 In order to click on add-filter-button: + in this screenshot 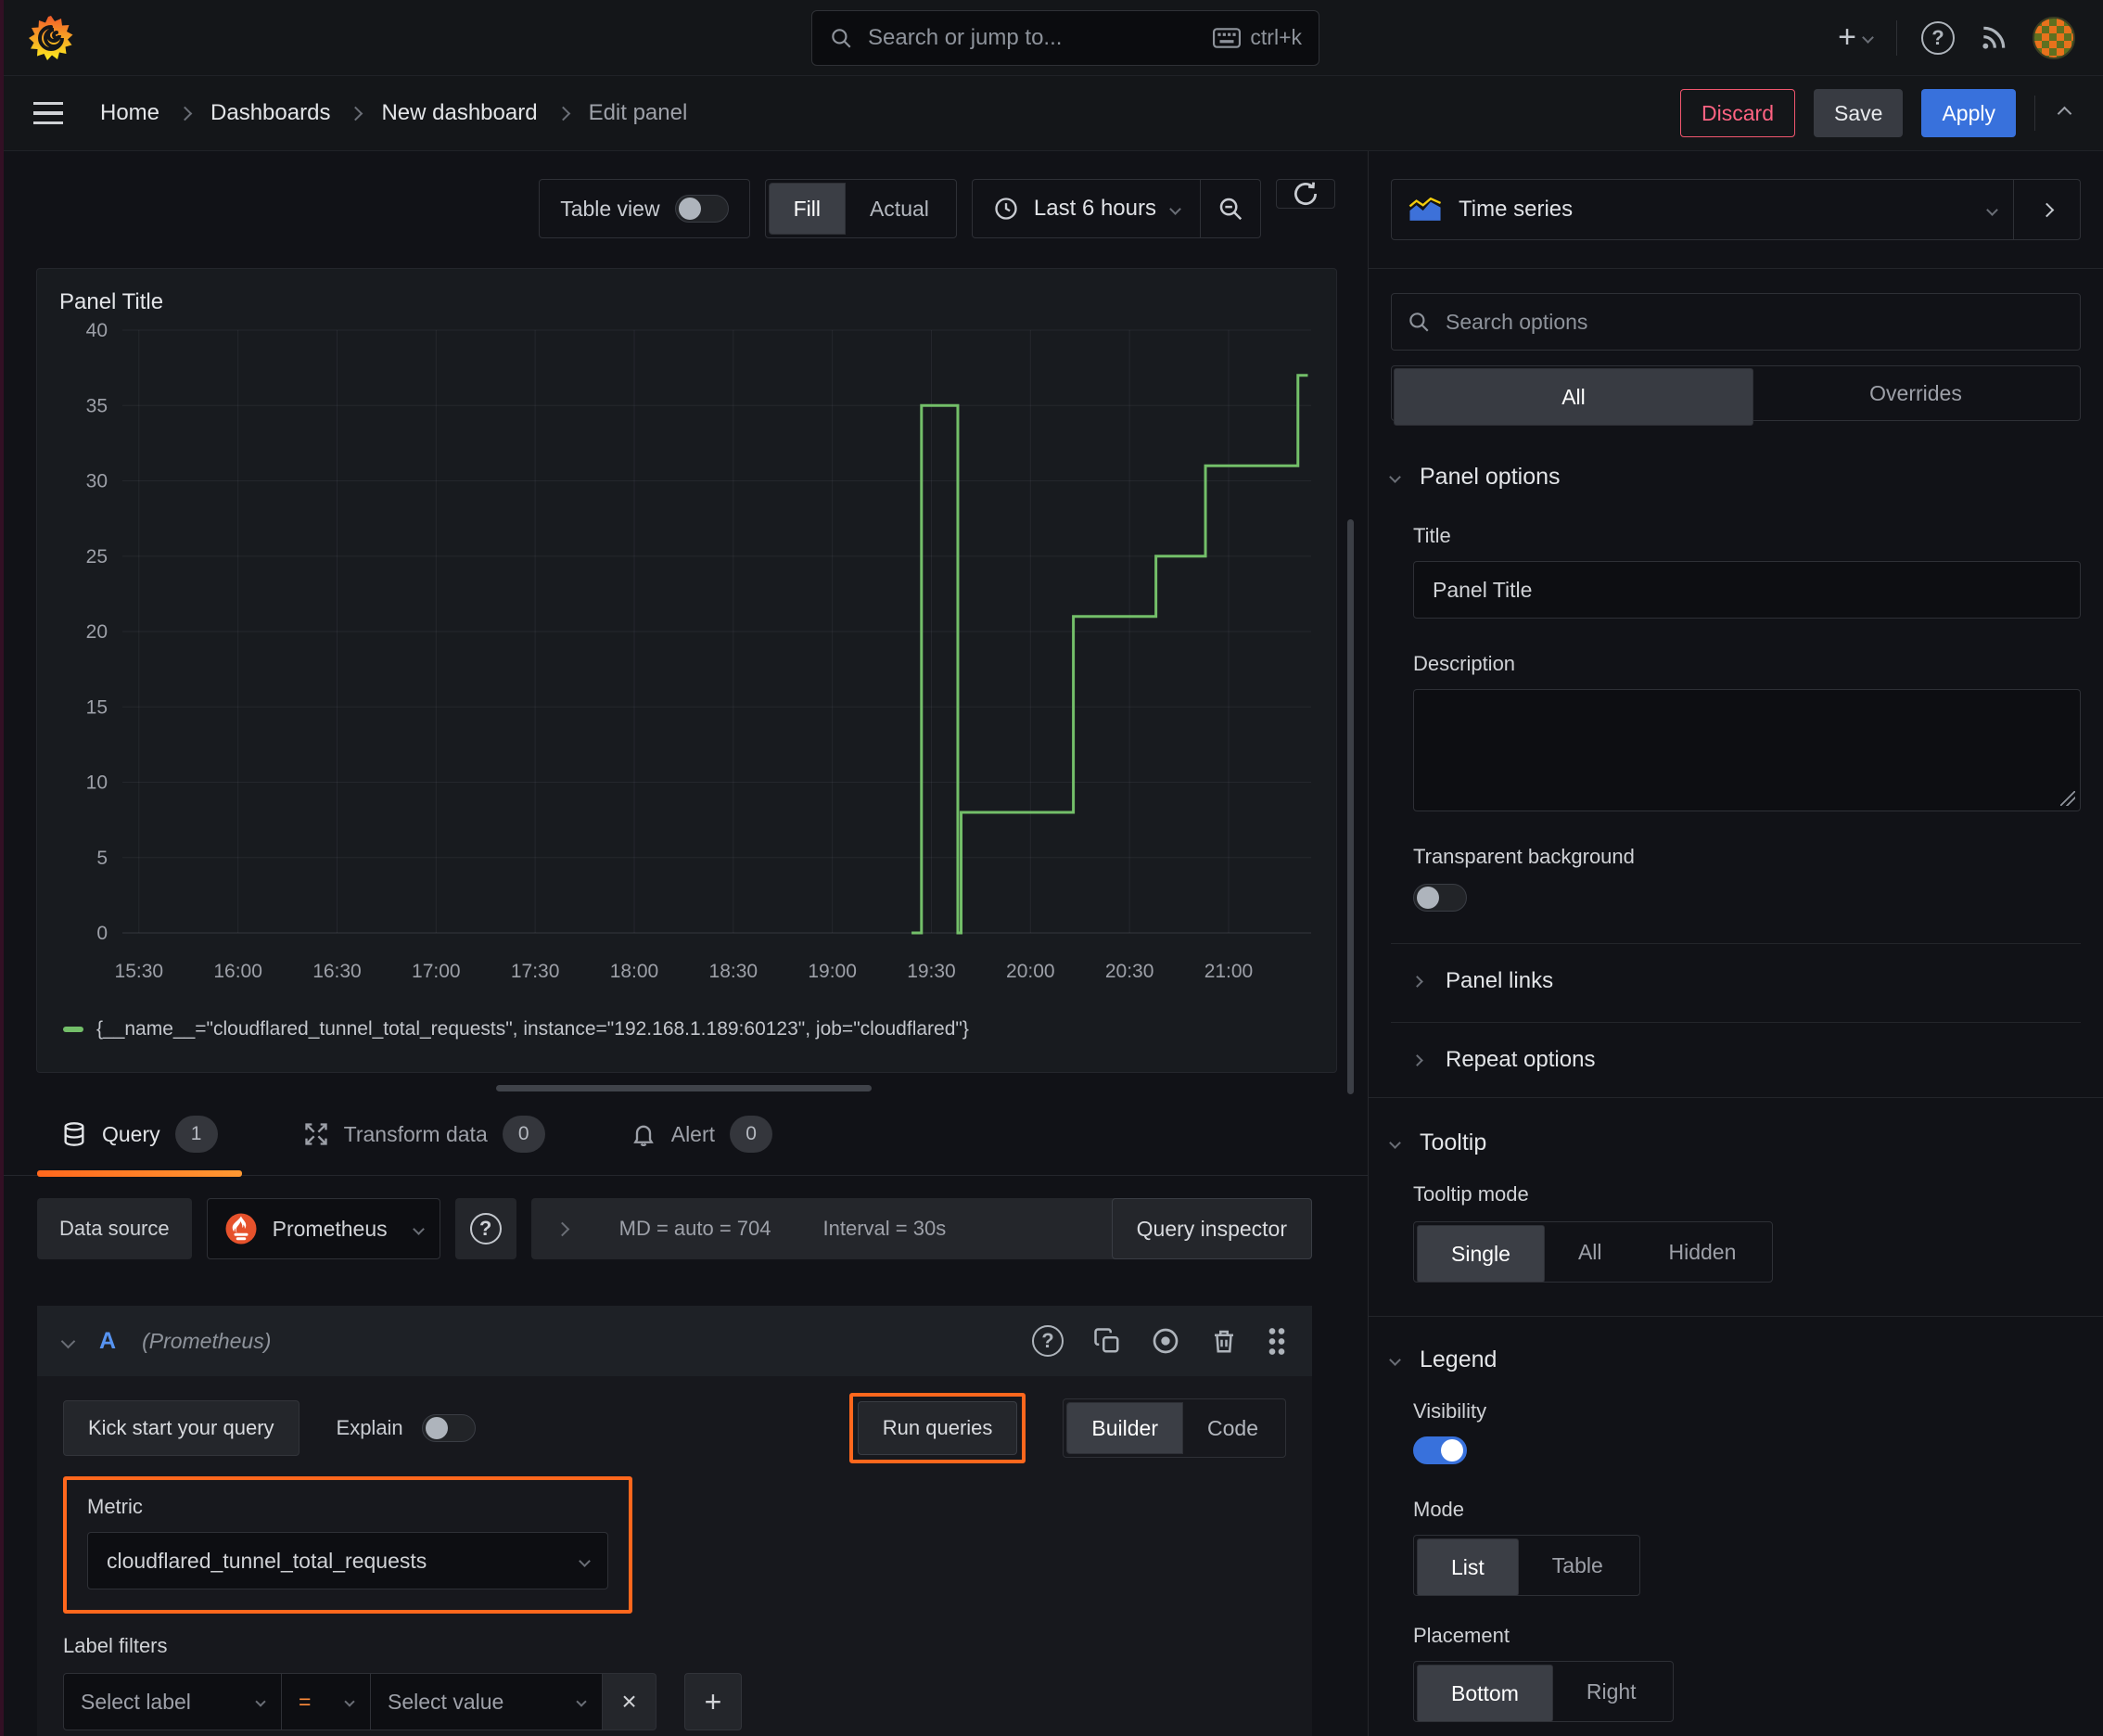, I will do `click(713, 1701)`.